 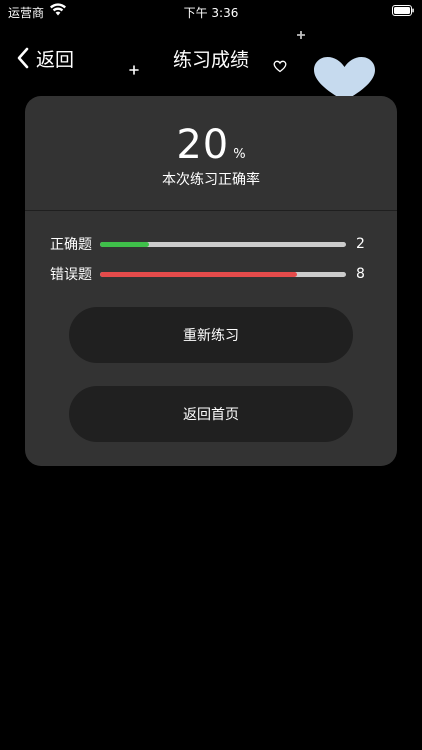 What do you see at coordinates (71, 275) in the screenshot?
I see `wrong-label: 错误题` at bounding box center [71, 275].